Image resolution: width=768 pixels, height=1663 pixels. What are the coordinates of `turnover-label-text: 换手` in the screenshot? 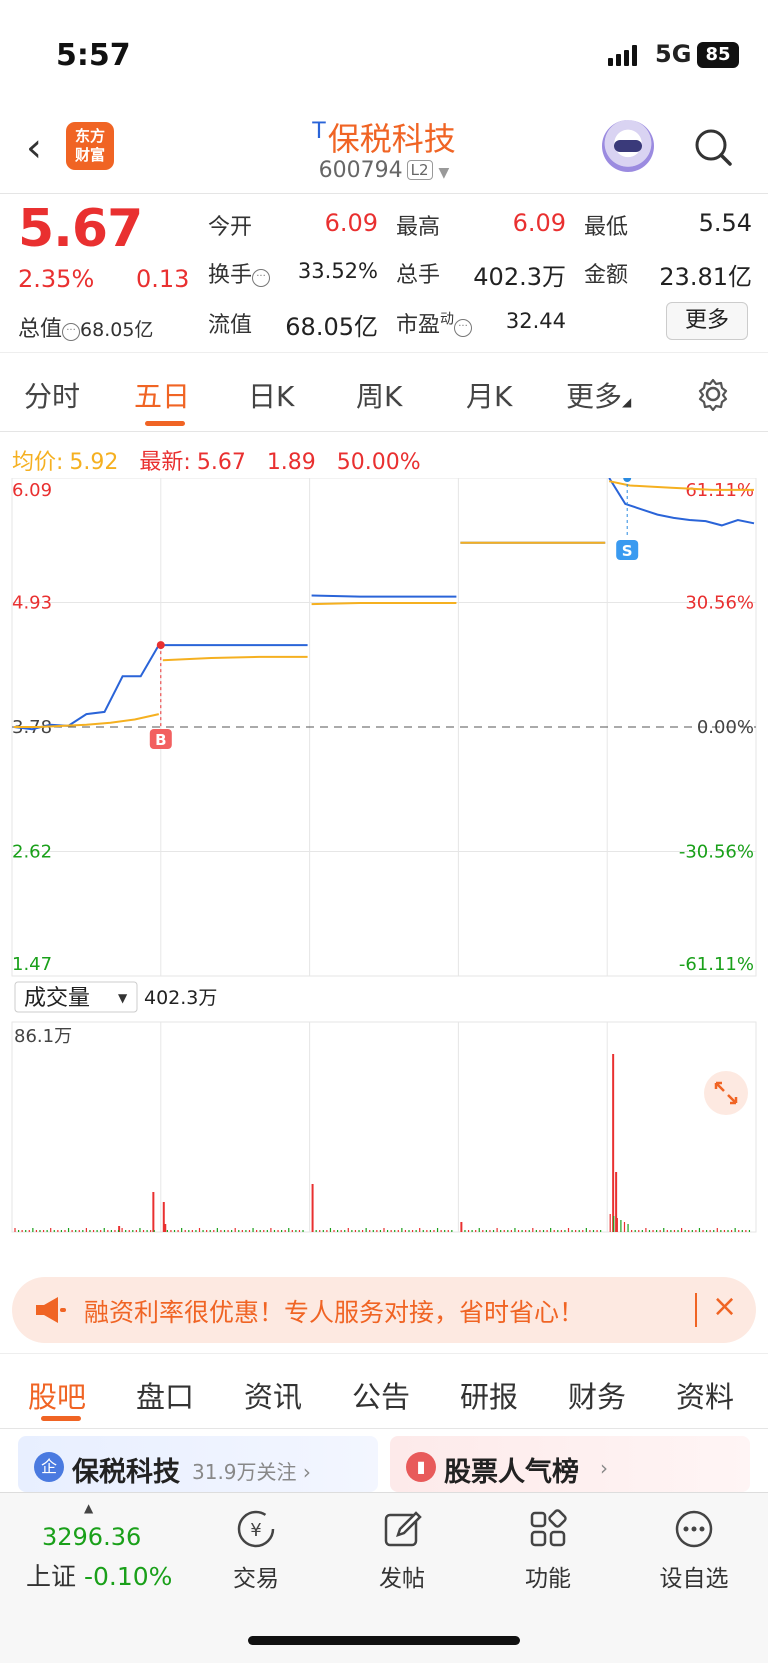 It's located at (230, 275).